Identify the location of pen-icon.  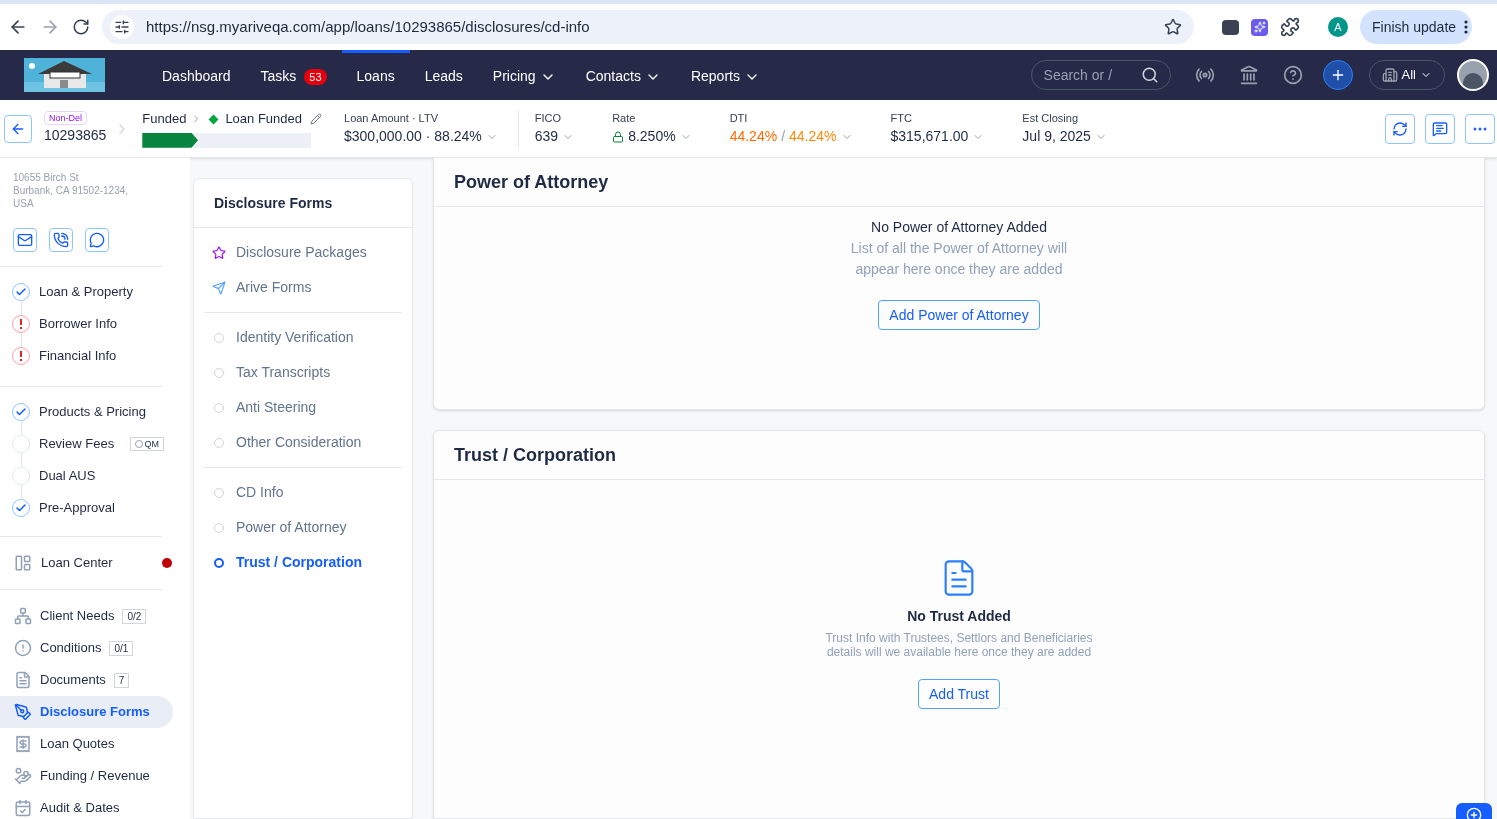
(23, 712).